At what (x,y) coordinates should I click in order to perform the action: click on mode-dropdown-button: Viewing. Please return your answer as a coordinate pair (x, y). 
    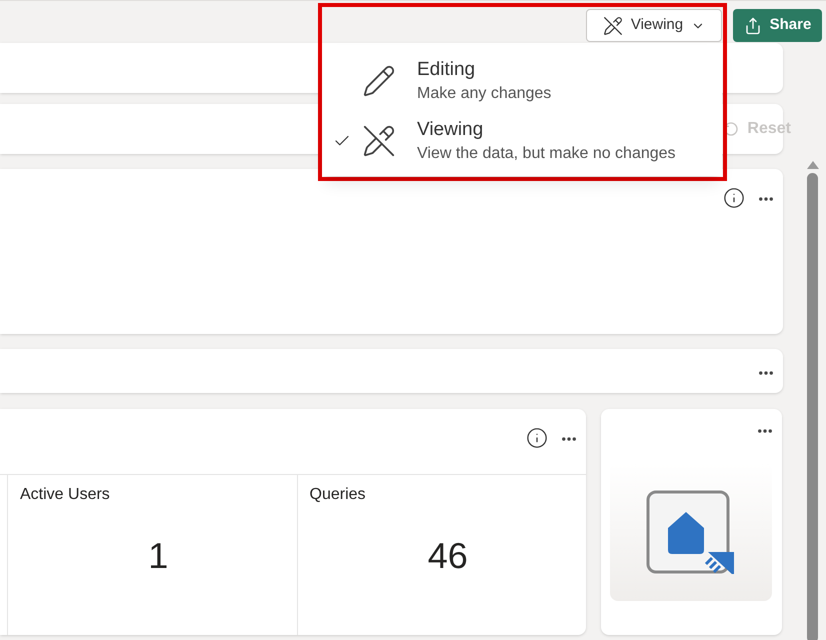
    Looking at the image, I should click on (654, 25).